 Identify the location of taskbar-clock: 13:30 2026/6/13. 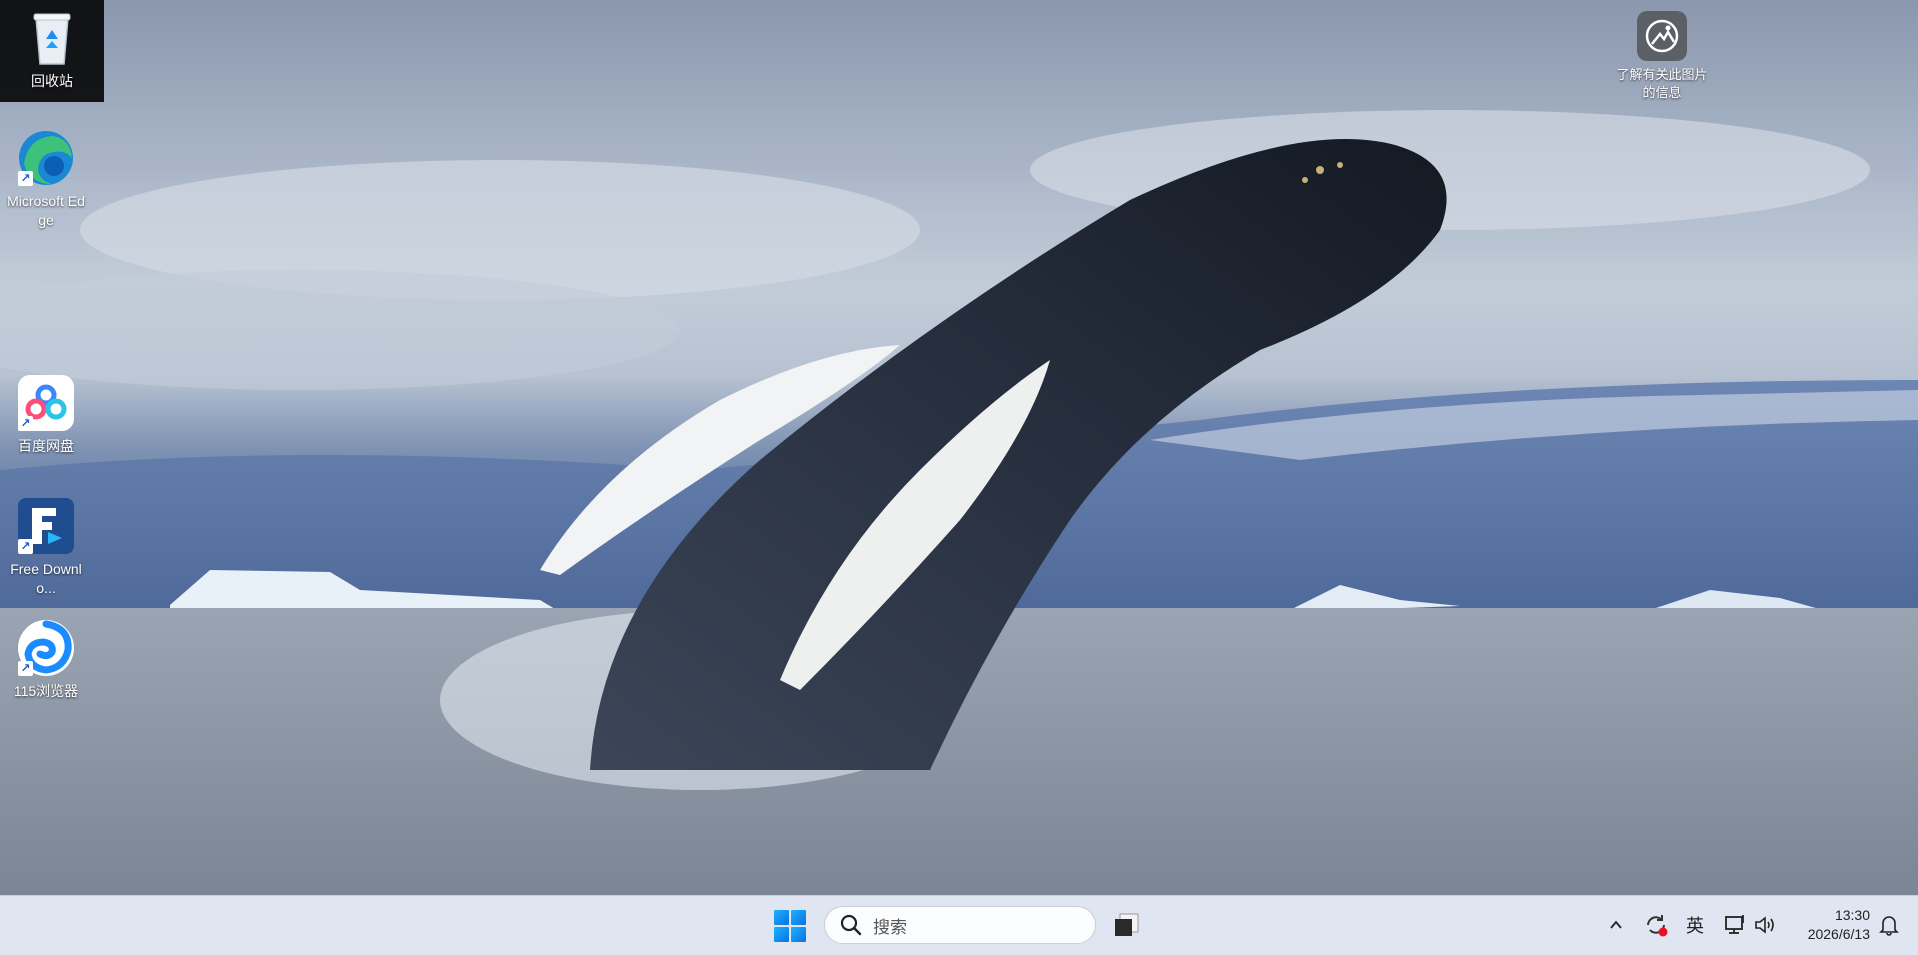
(1829, 925).